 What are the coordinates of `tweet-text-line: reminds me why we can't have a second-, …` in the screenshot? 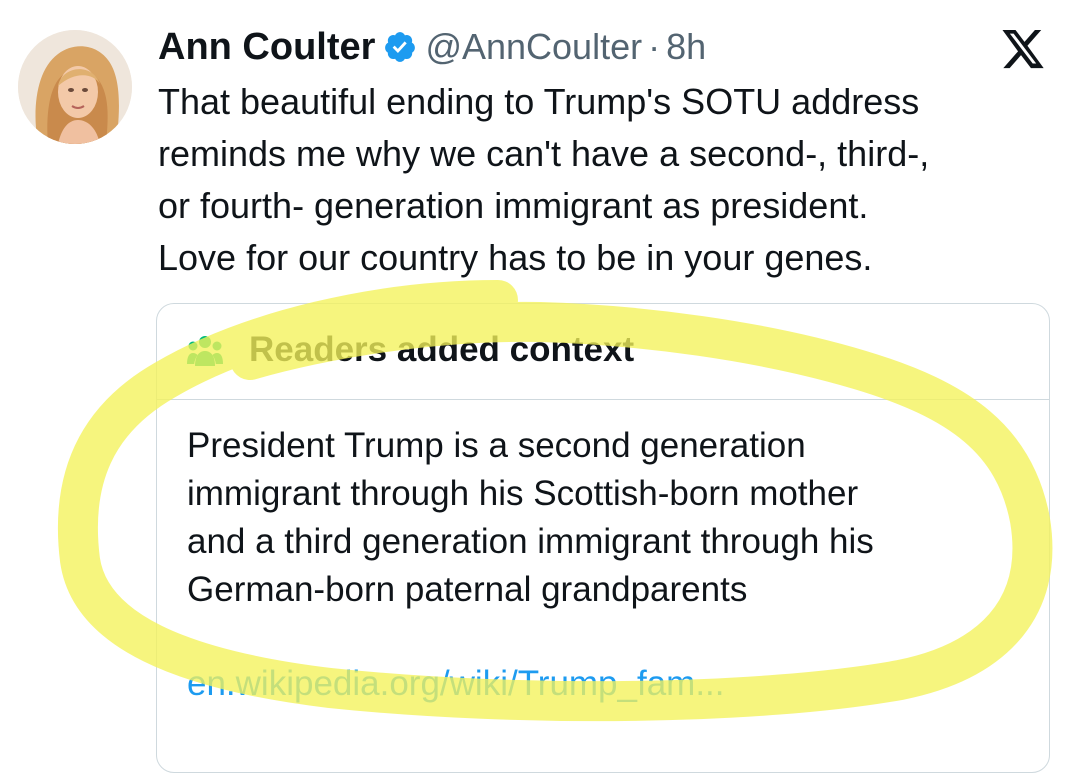 It's located at (544, 153).